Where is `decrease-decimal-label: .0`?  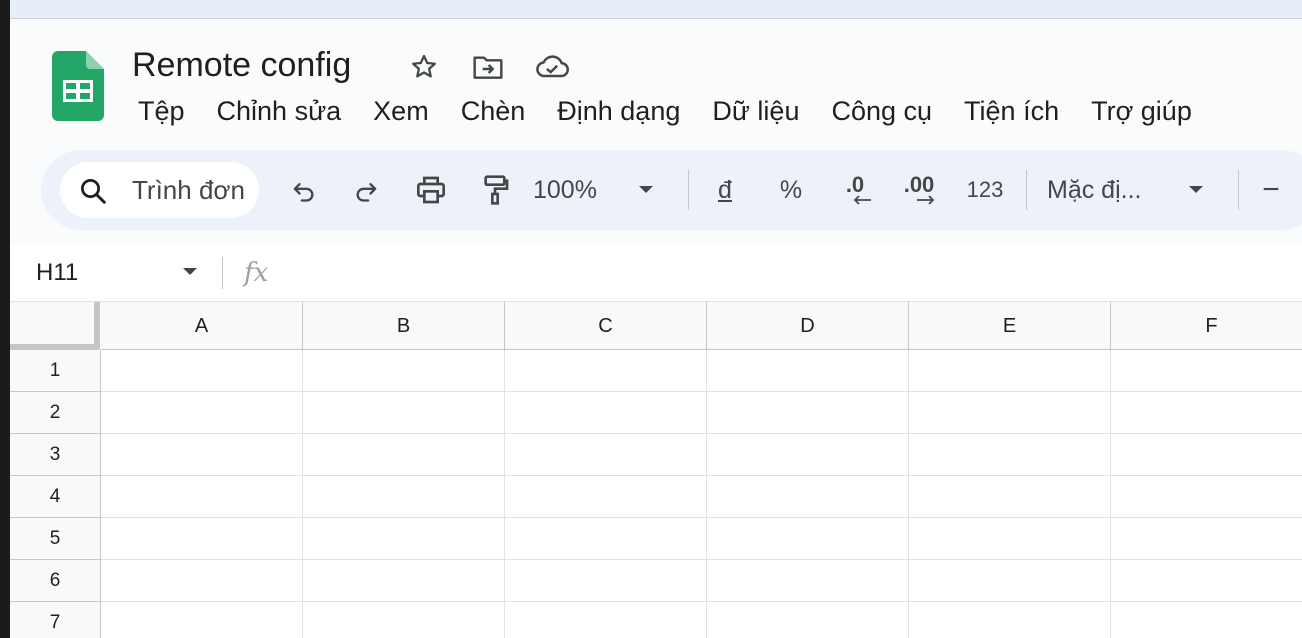
decrease-decimal-label: .0 is located at coordinates (855, 184).